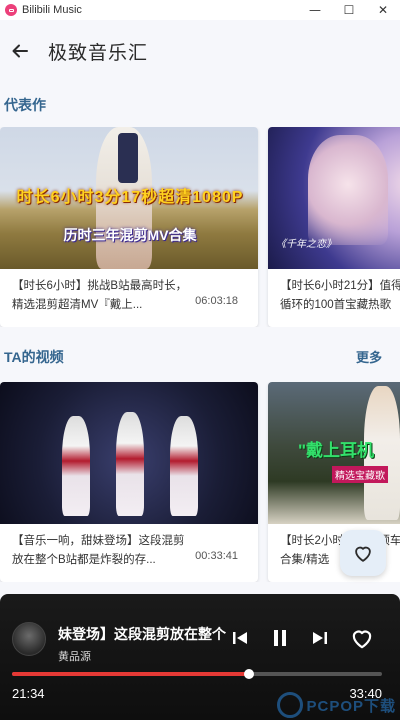  Describe the element at coordinates (130, 235) in the screenshot. I see `thumbnail-subcaption: 历时三年混剪MV合集` at that location.